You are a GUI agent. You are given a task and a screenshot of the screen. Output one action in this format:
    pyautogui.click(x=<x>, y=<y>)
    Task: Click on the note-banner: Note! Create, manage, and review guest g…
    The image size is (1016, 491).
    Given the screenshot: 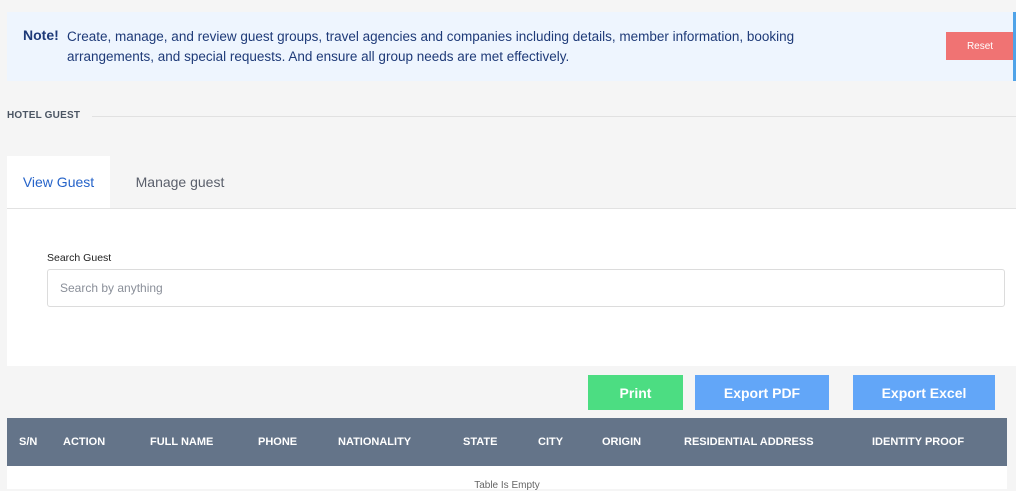 What is the action you would take?
    pyautogui.click(x=511, y=46)
    